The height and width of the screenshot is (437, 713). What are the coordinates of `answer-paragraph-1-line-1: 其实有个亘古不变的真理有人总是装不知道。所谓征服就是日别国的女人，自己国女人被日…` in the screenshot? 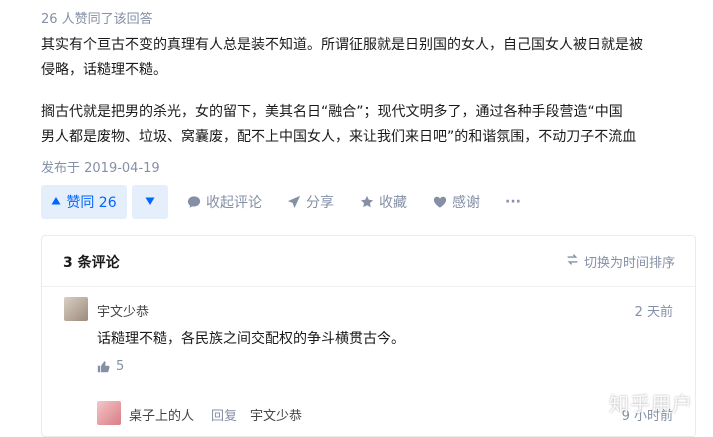 It's located at (342, 45).